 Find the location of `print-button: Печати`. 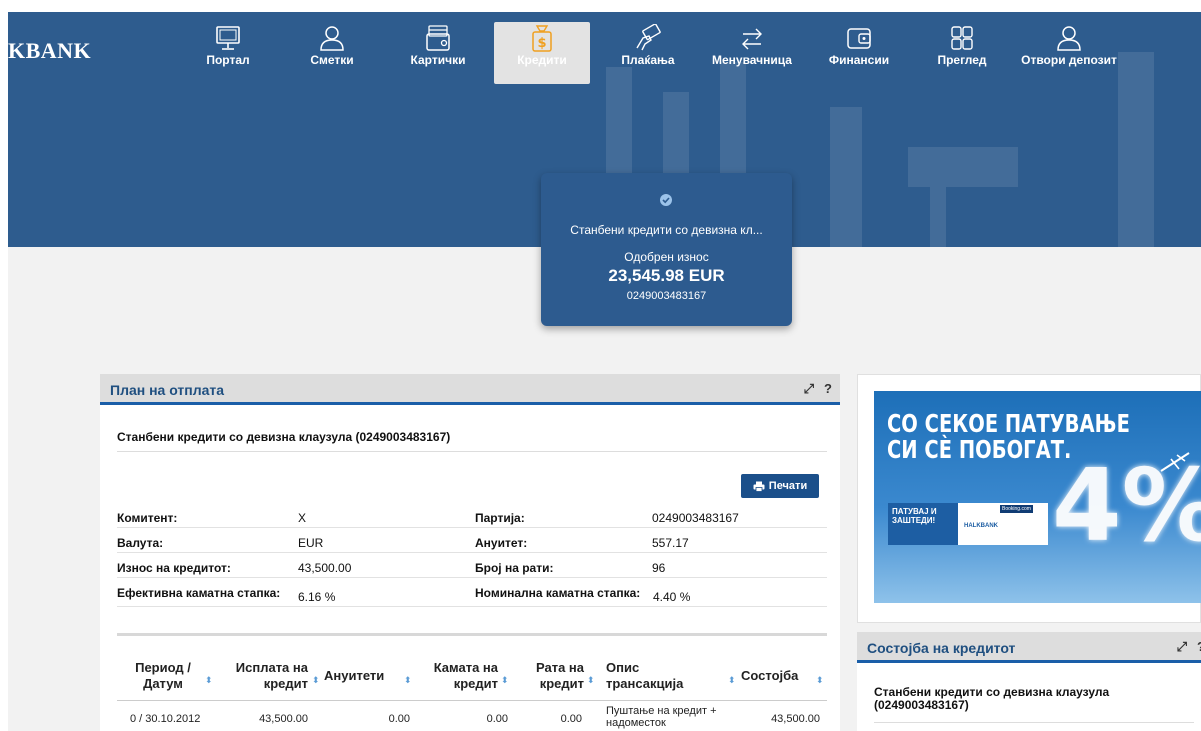

print-button: Печати is located at coordinates (780, 486).